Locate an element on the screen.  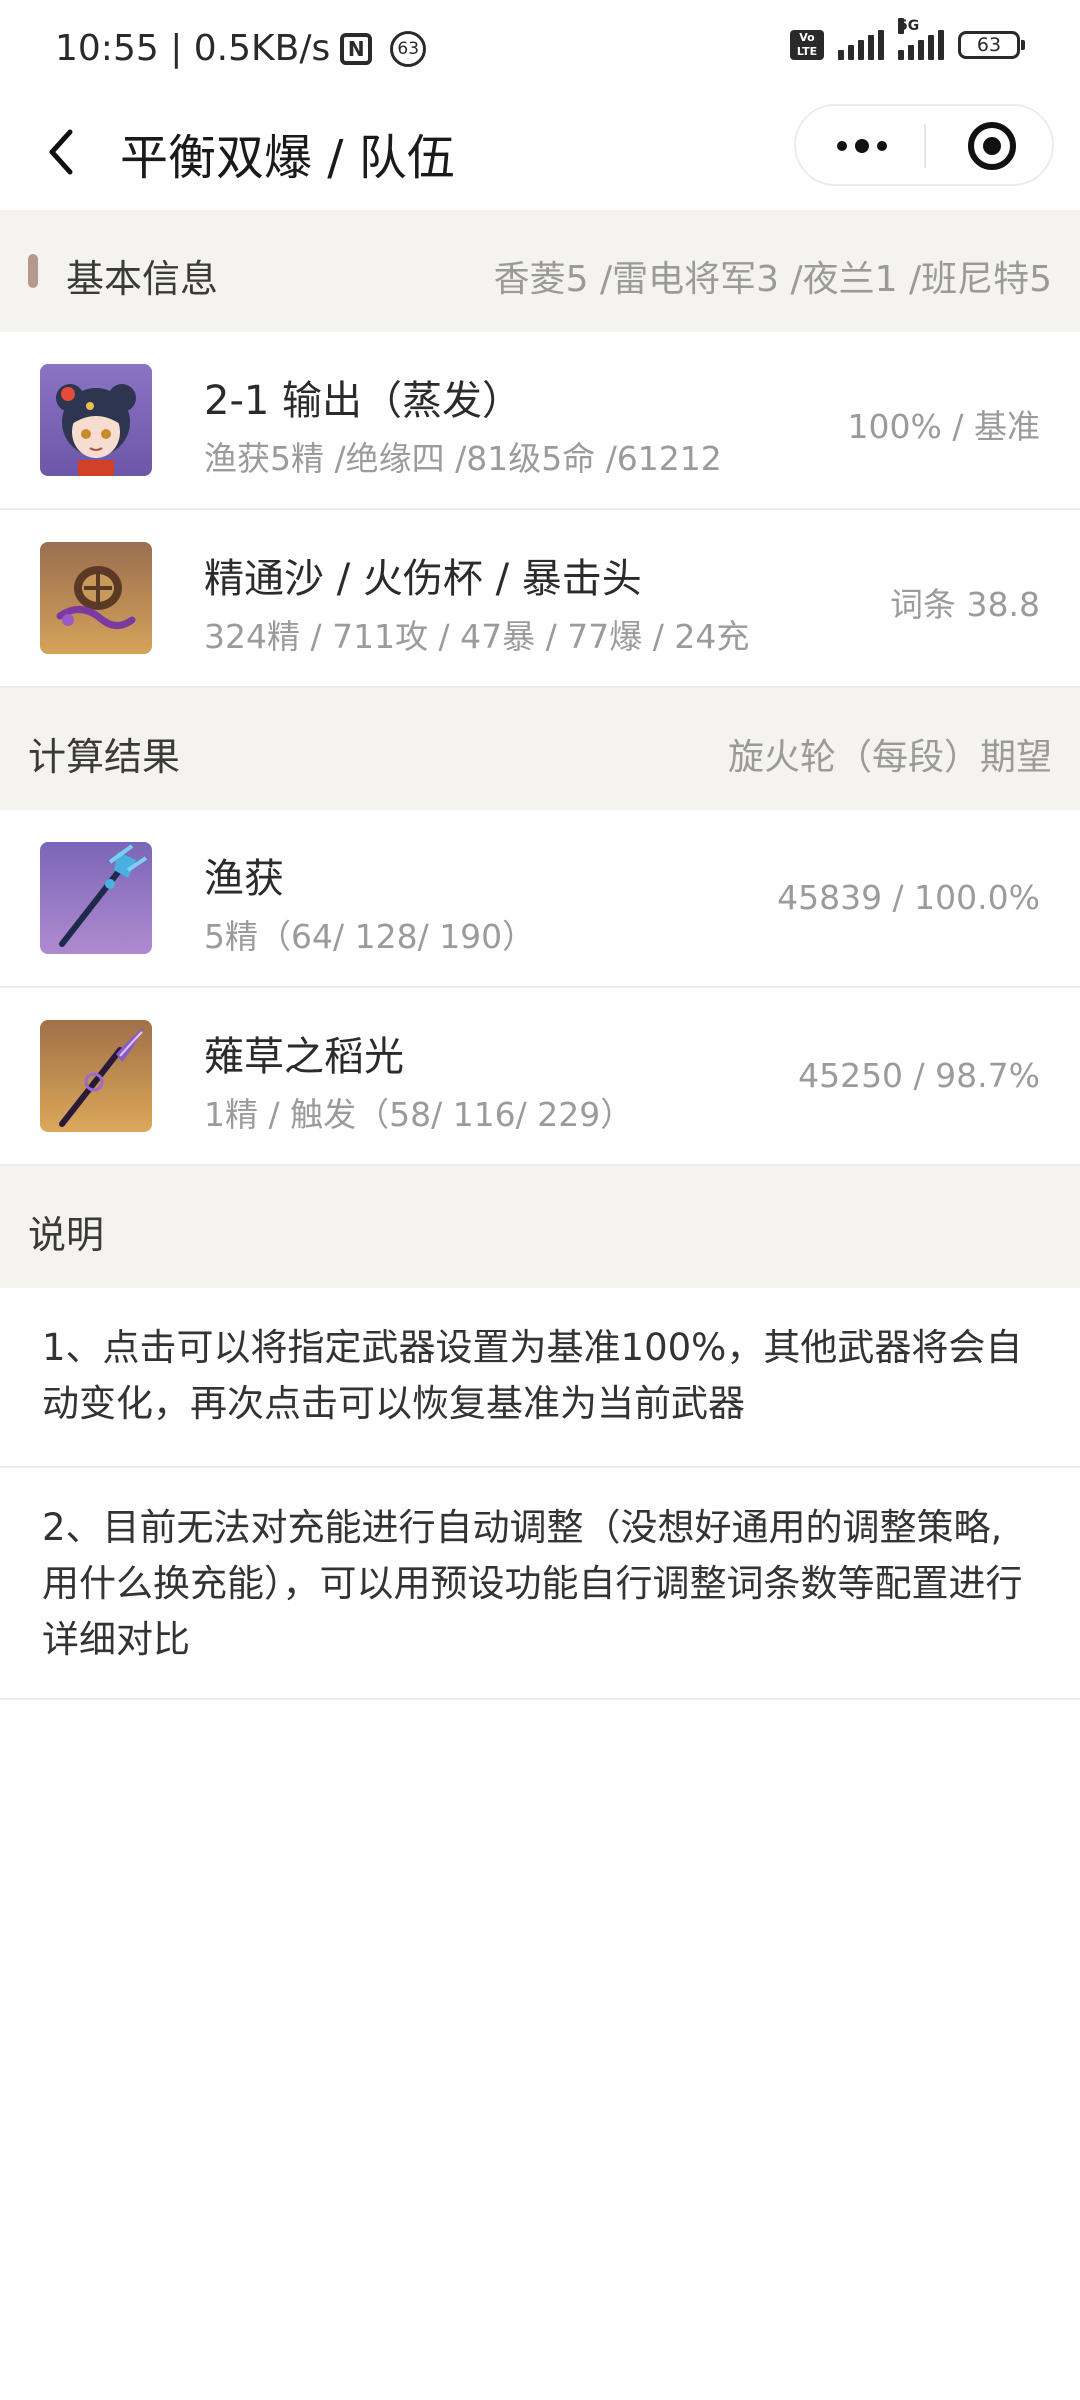
nav-bar: 平衡双爆 / 队伍 is located at coordinates (540, 155).